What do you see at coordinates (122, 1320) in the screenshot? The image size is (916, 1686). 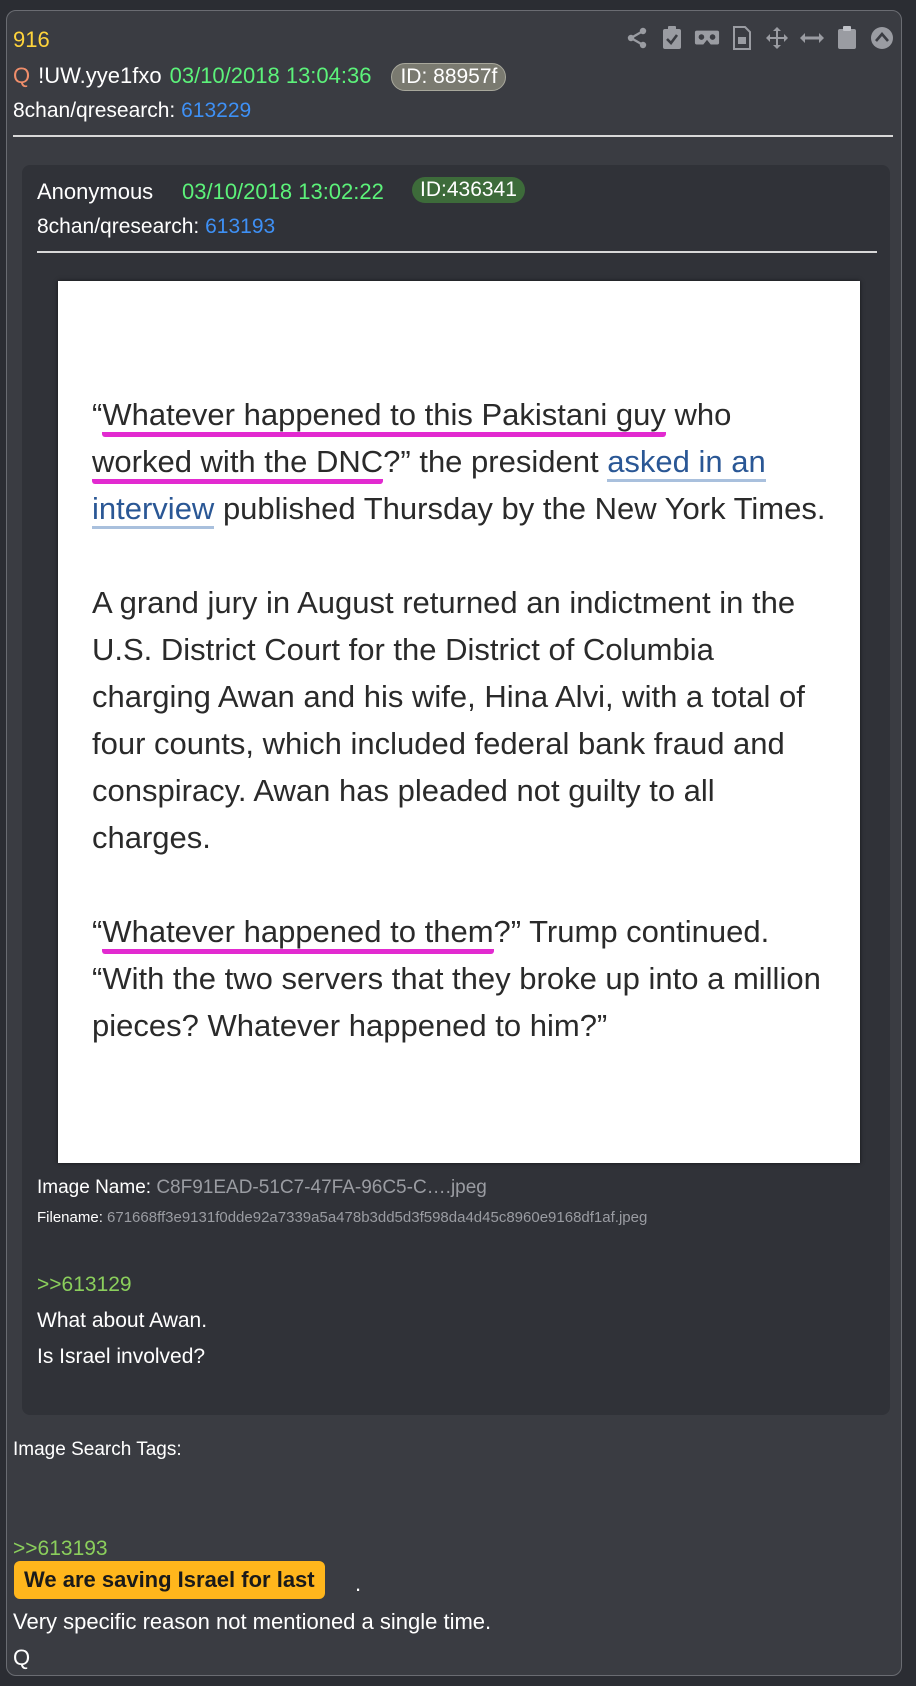 I see `quoted-text-line: What about Awan.` at bounding box center [122, 1320].